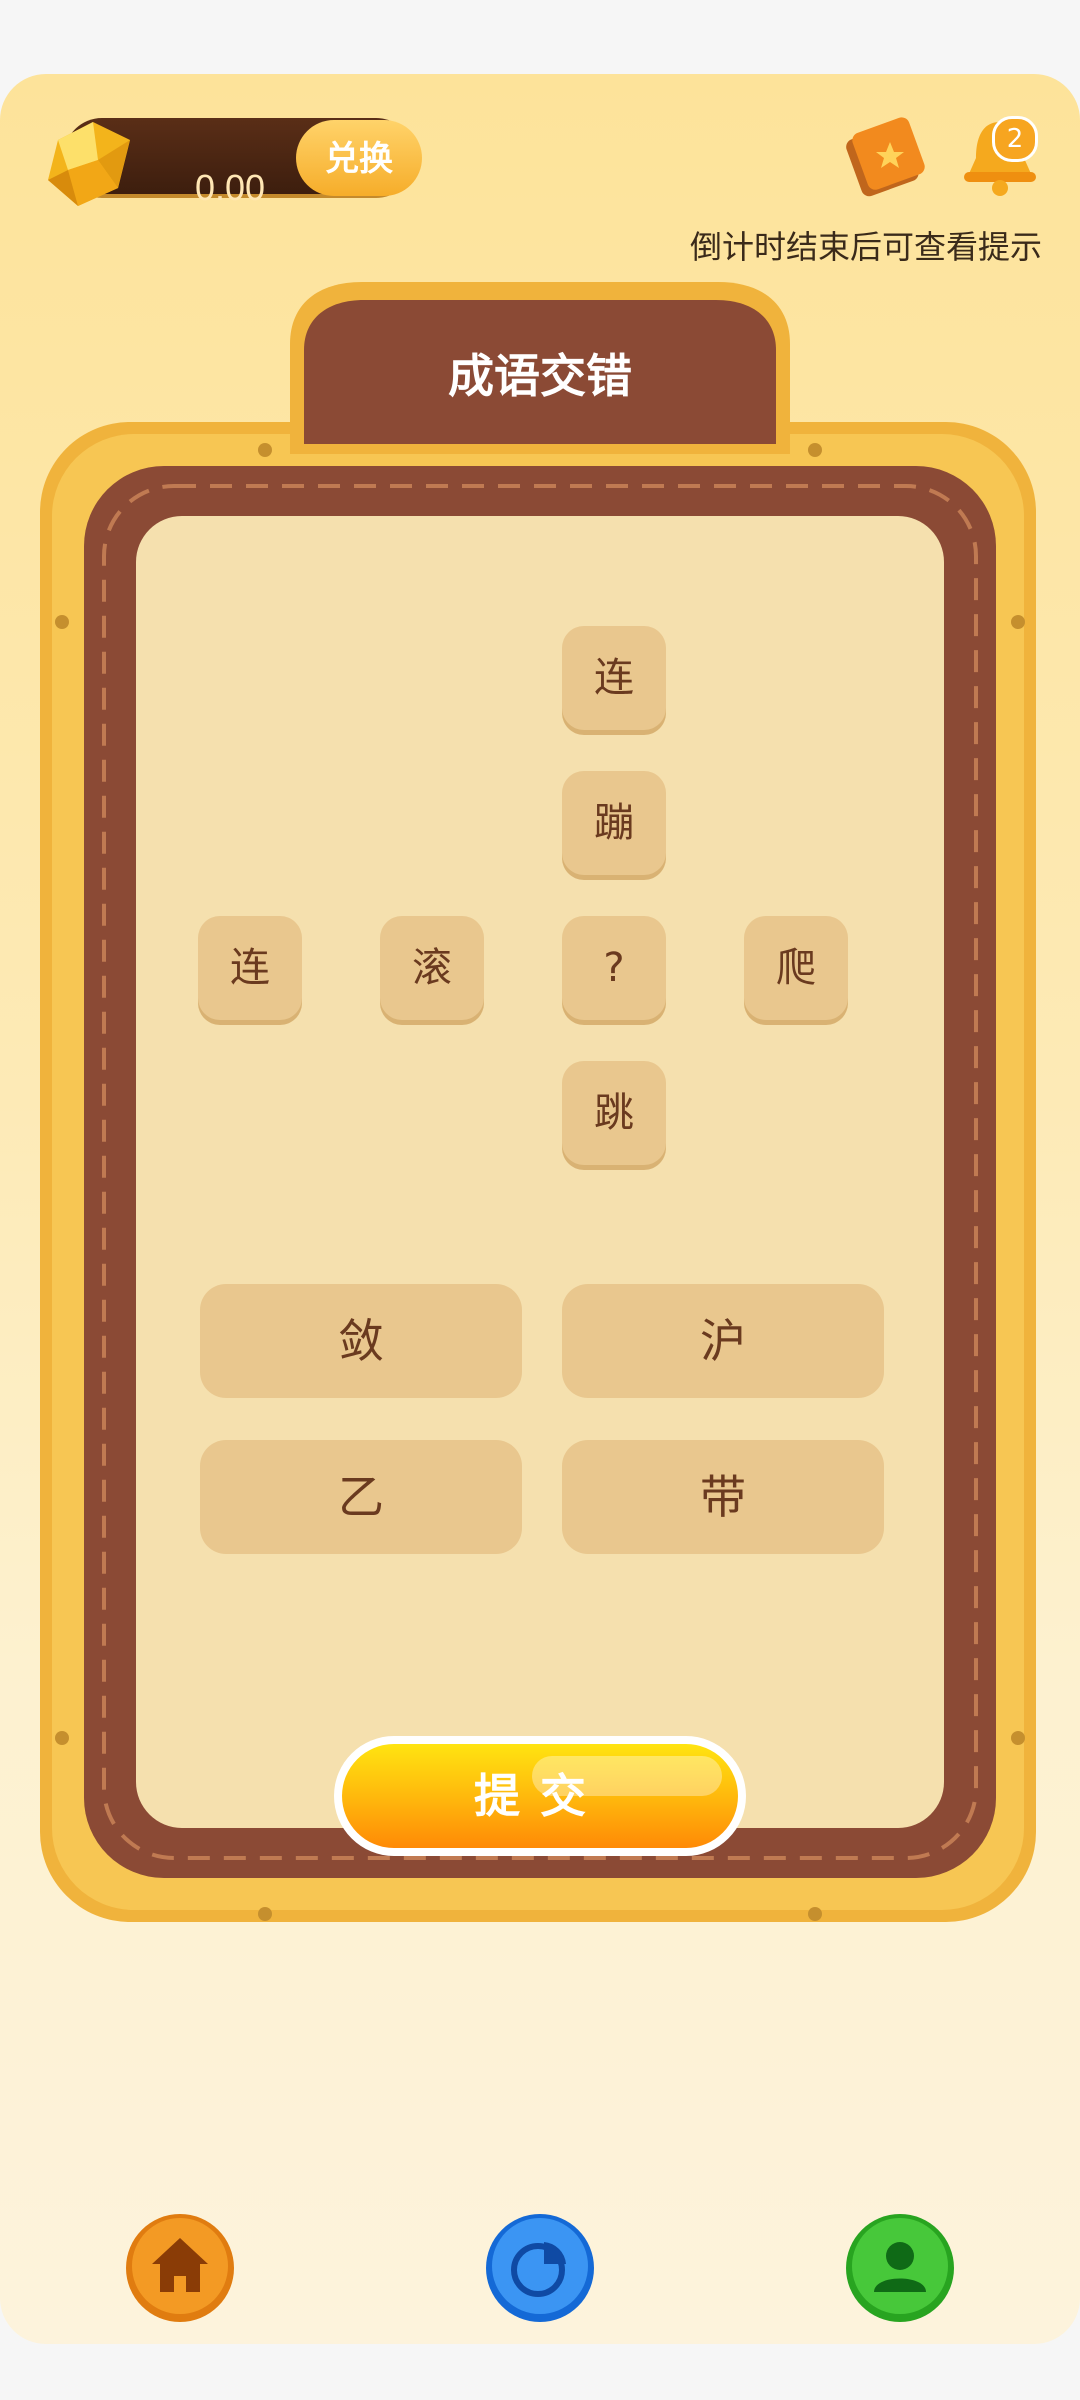 The width and height of the screenshot is (1080, 2400). Describe the element at coordinates (723, 1497) in the screenshot. I see `choice-button: 带` at that location.